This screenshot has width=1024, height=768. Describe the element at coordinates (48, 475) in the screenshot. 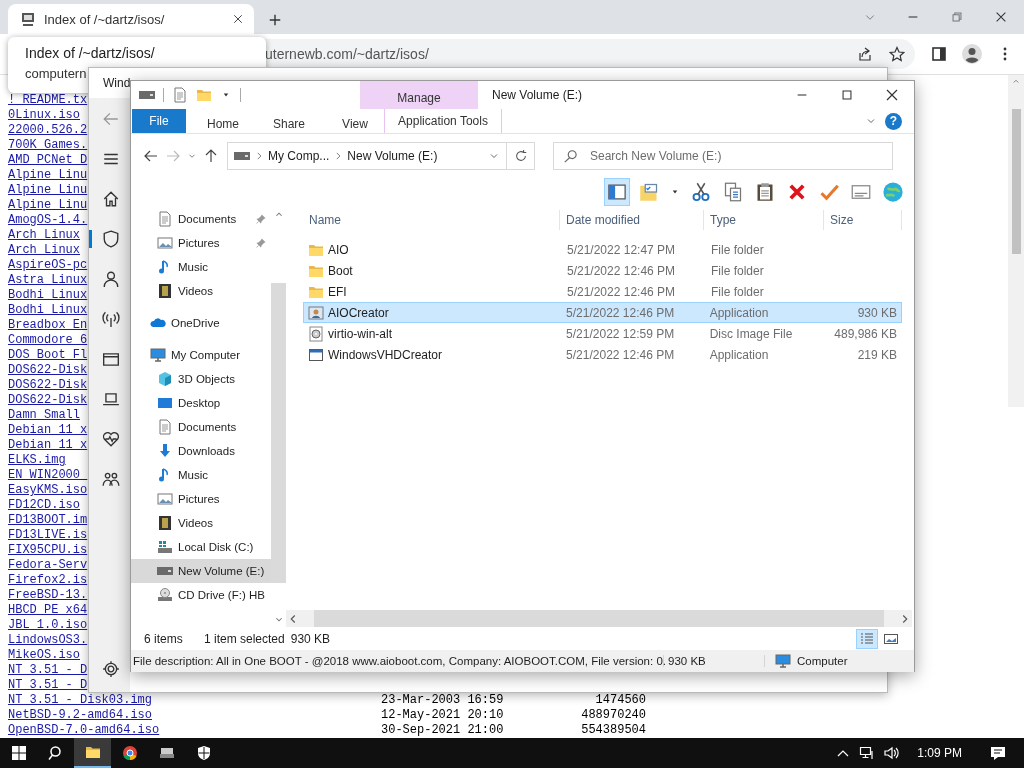

I see `file-link: EN_WIN2000_` at that location.